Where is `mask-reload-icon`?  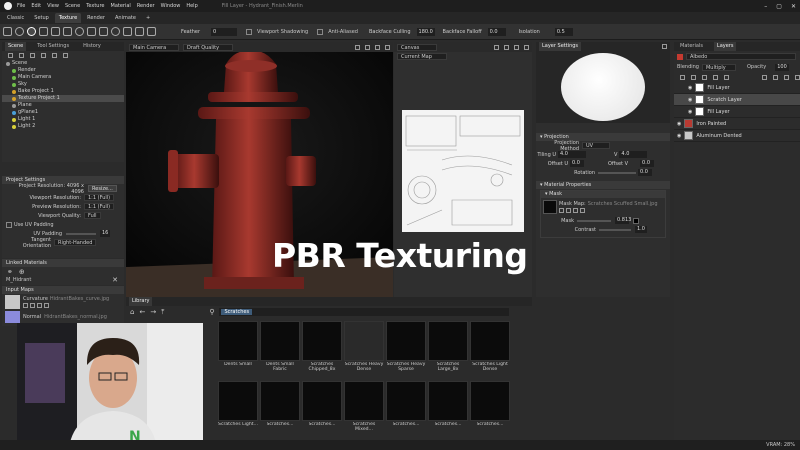
mask-reload-icon is located at coordinates (568, 210).